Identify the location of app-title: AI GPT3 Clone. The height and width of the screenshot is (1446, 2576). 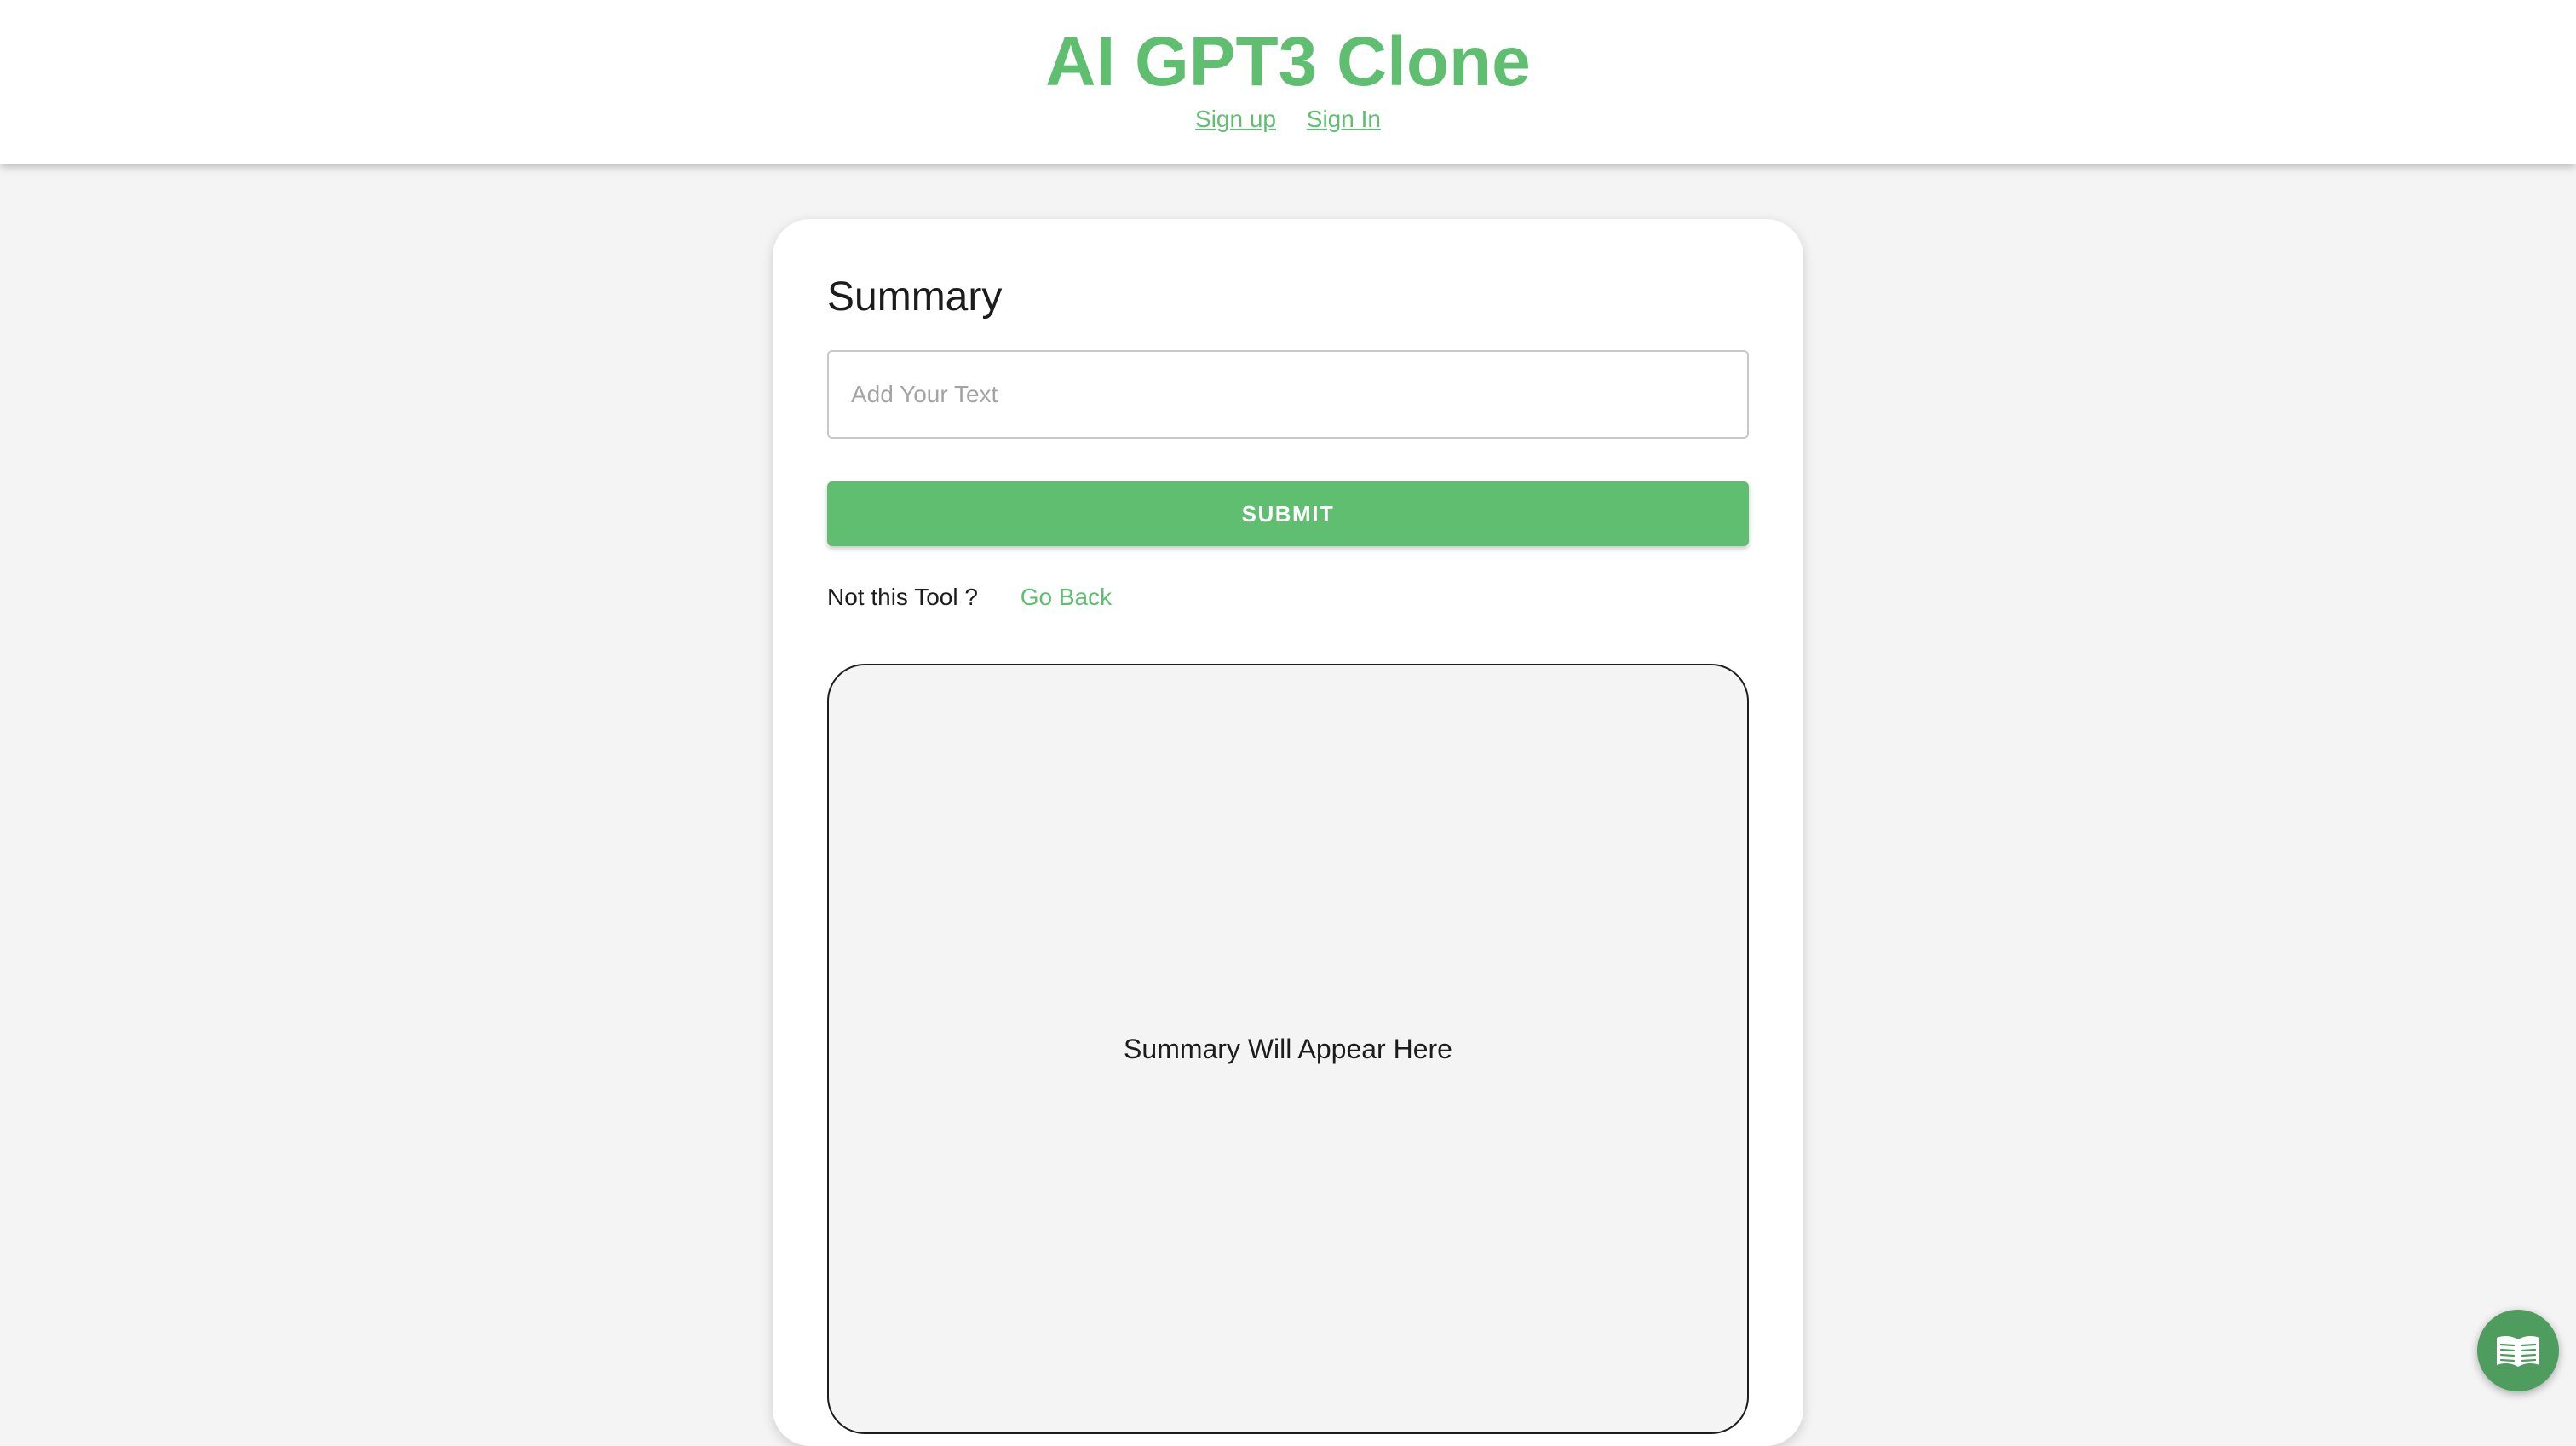
(1288, 62).